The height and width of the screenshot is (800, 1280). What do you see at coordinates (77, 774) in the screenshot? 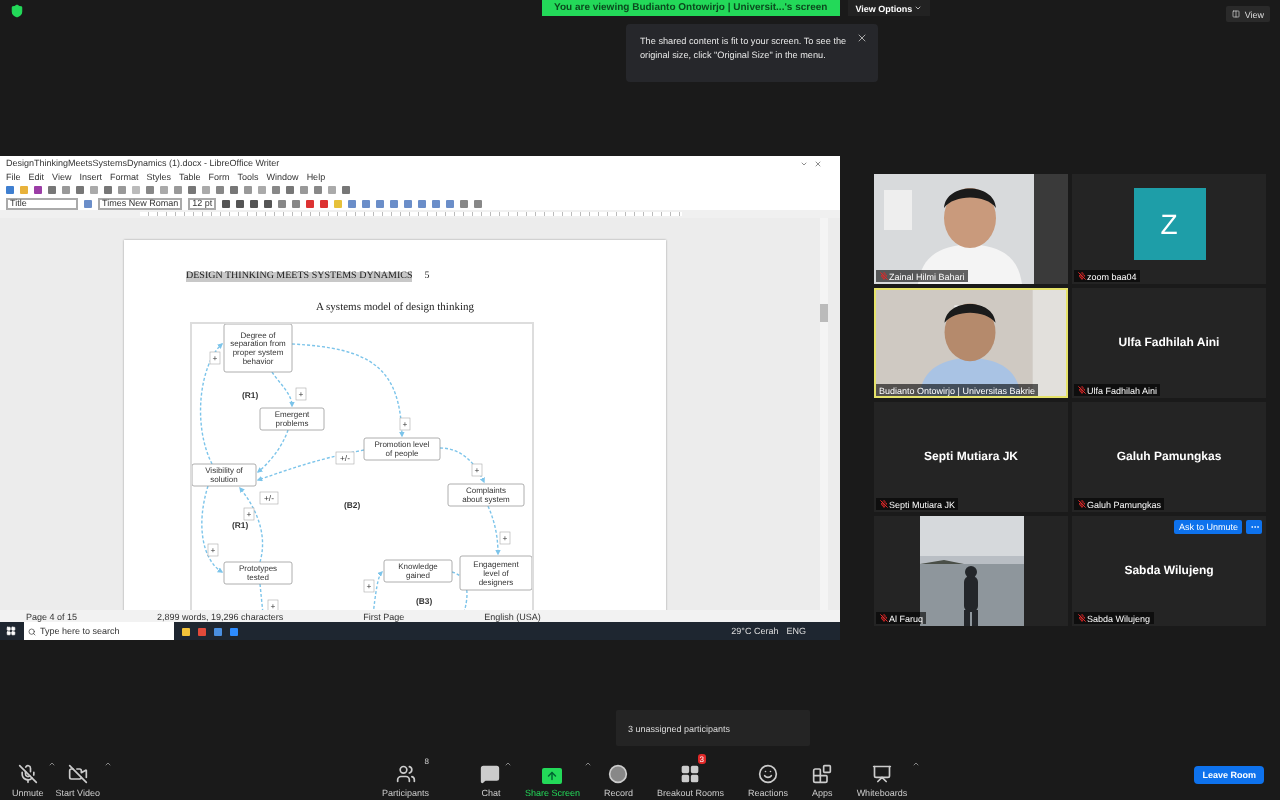
I see `video-off-icon` at bounding box center [77, 774].